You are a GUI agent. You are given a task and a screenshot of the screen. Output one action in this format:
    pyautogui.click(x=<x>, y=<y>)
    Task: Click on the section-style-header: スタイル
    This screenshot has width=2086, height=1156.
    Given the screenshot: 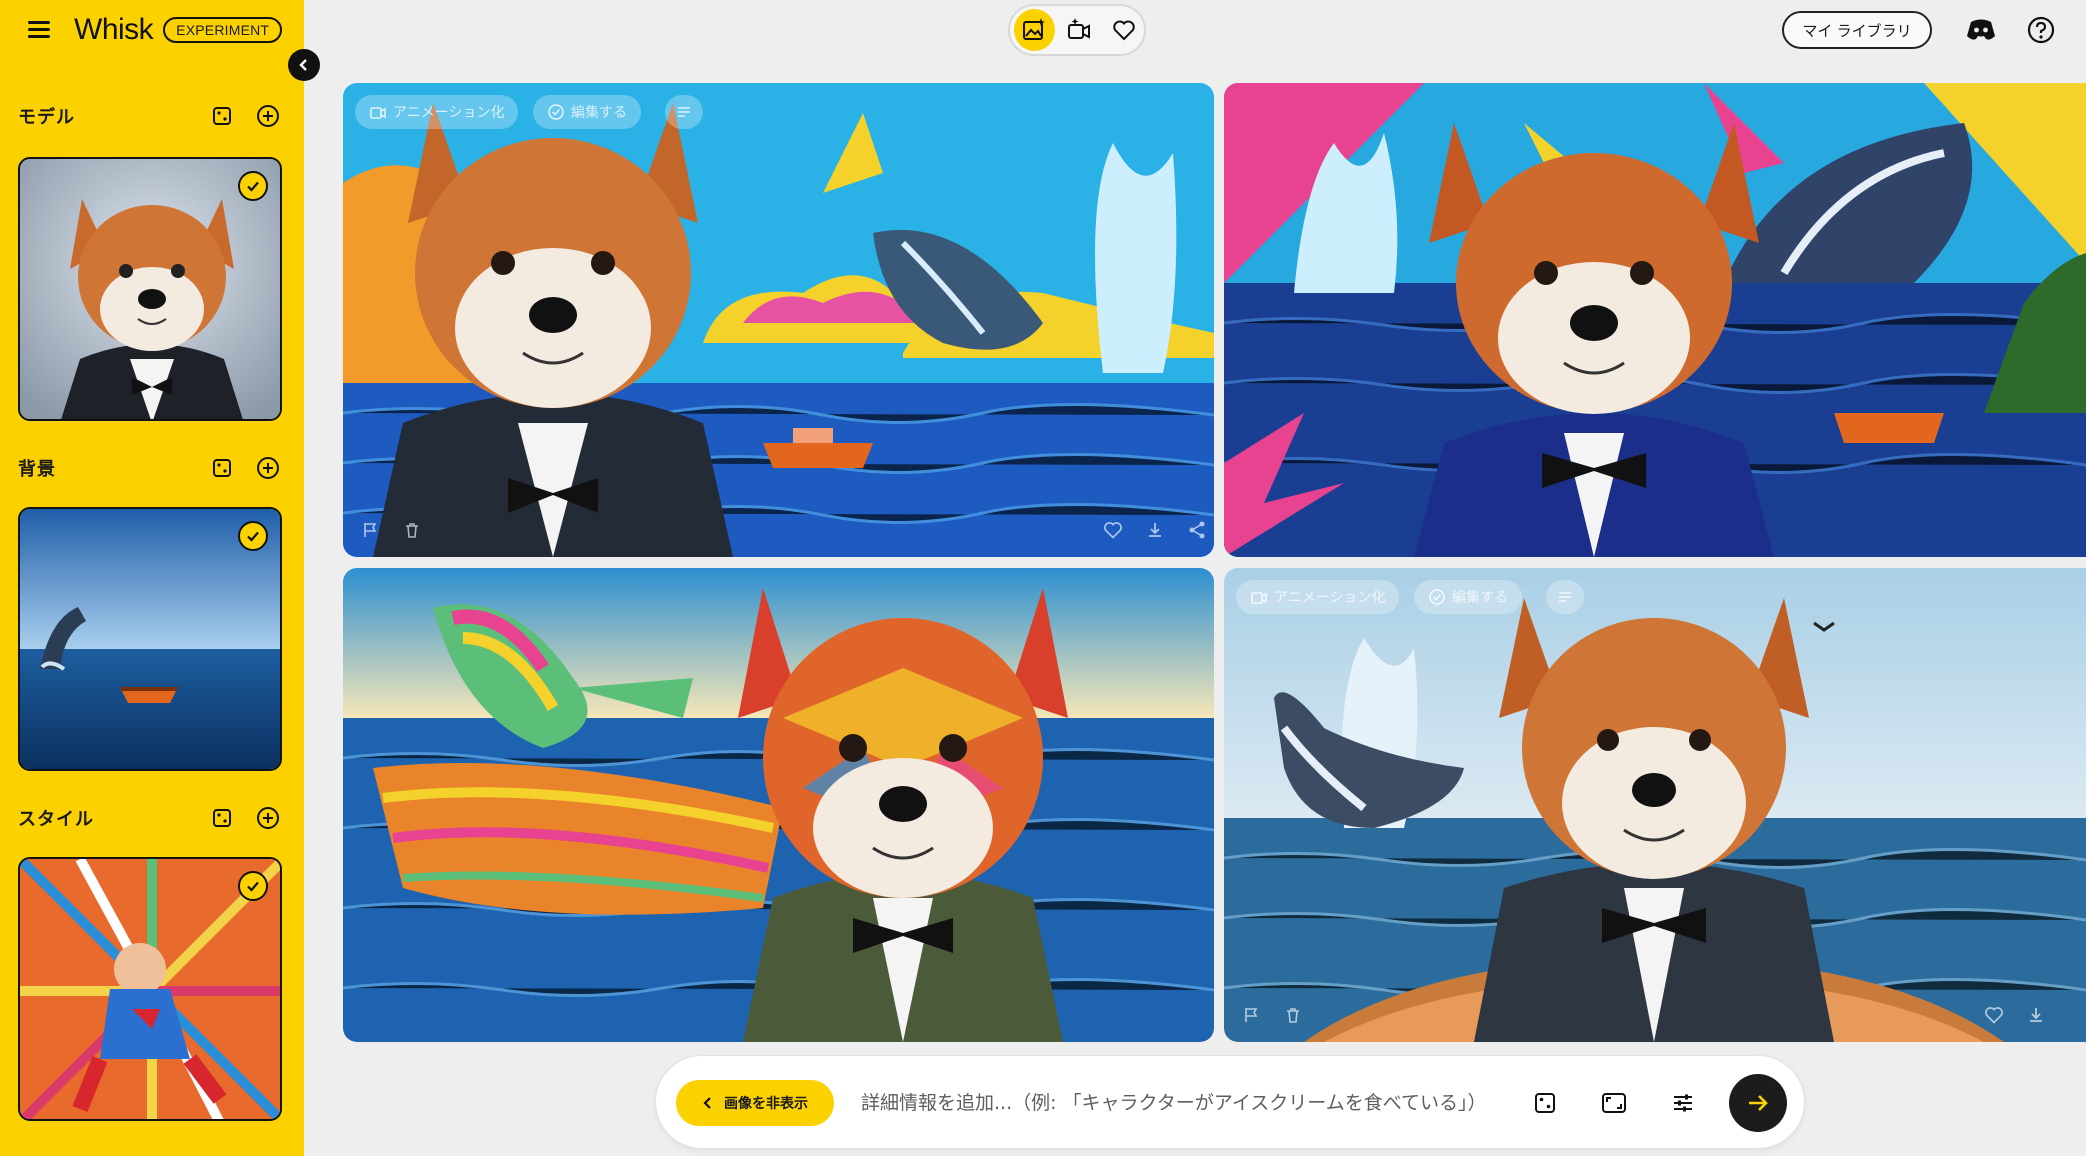 What is the action you would take?
    pyautogui.click(x=150, y=818)
    